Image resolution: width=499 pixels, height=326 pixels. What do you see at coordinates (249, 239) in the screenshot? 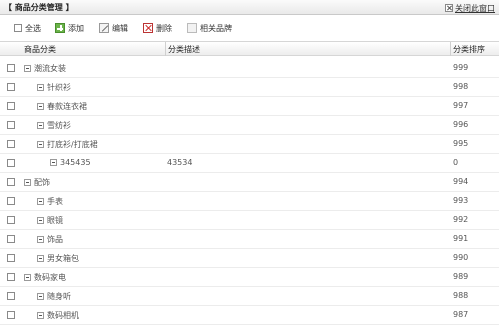
I see `table-row: 饰品 991` at bounding box center [249, 239].